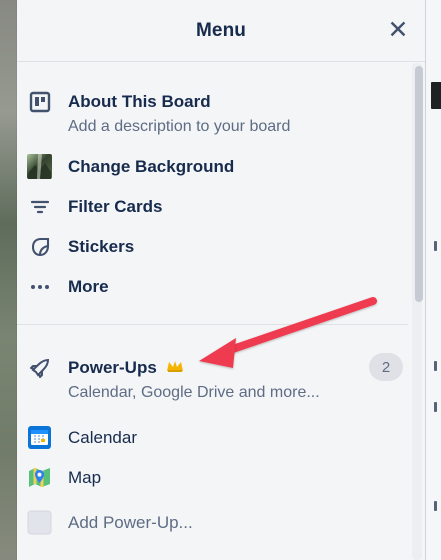 This screenshot has width=441, height=560. Describe the element at coordinates (386, 367) in the screenshot. I see `power-ups-count-badge: 2` at that location.